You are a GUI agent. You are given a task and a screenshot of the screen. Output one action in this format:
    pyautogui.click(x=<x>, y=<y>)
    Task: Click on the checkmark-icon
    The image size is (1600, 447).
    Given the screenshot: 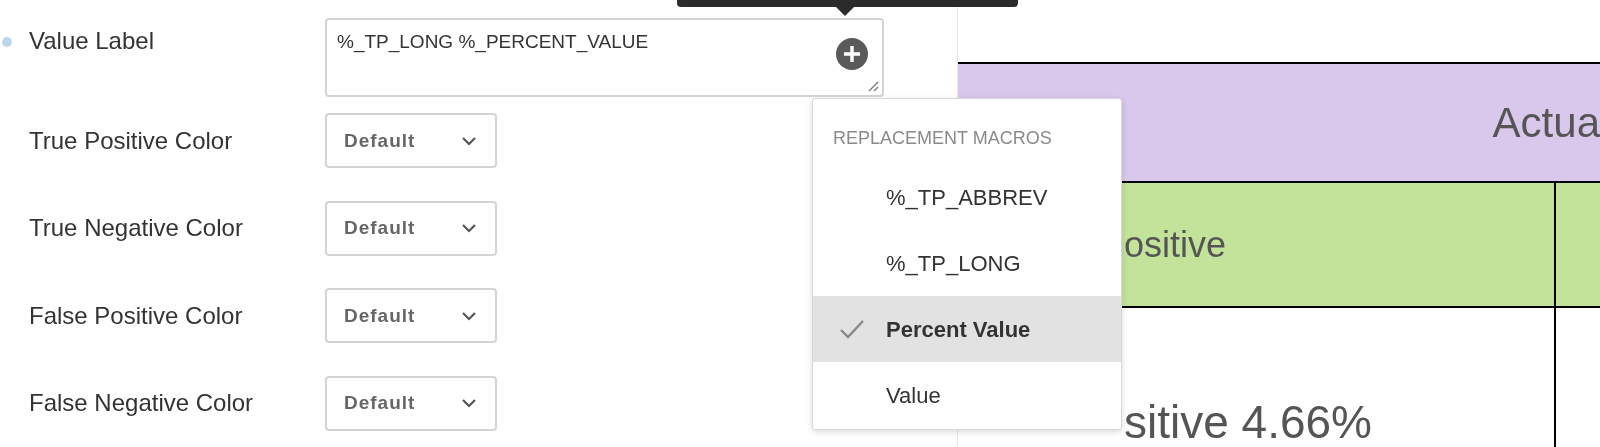 What is the action you would take?
    pyautogui.click(x=851, y=329)
    